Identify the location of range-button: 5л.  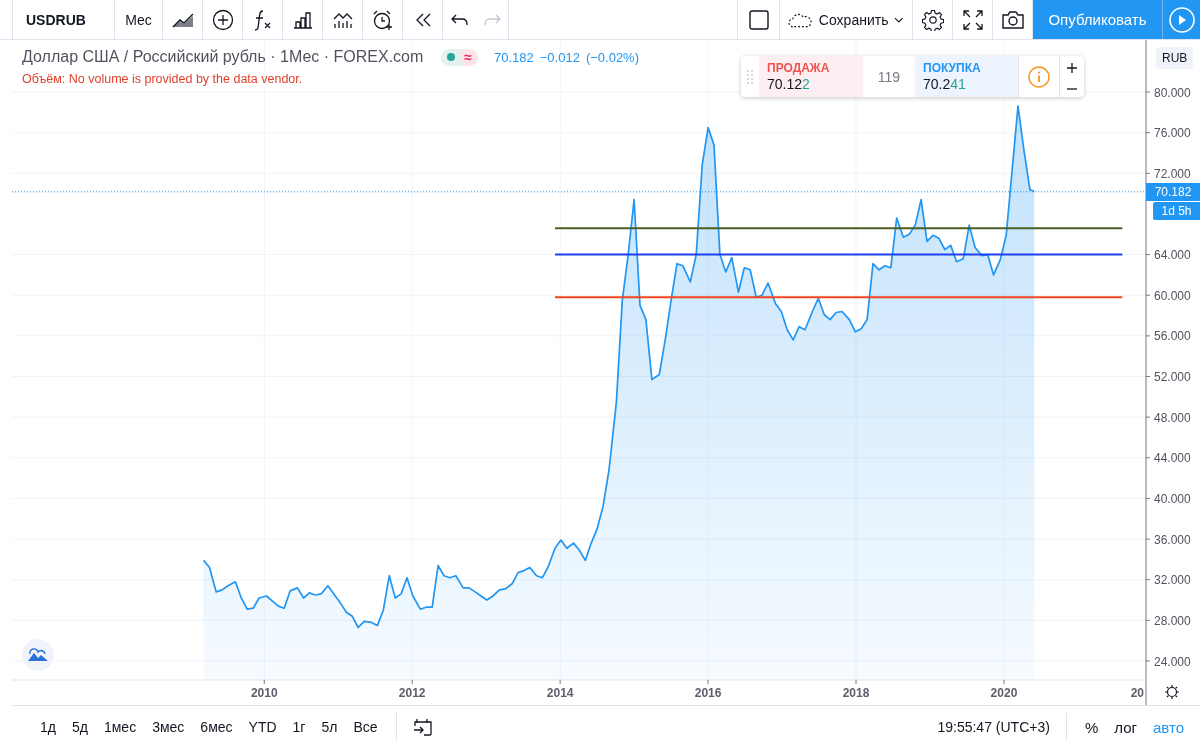
(329, 727).